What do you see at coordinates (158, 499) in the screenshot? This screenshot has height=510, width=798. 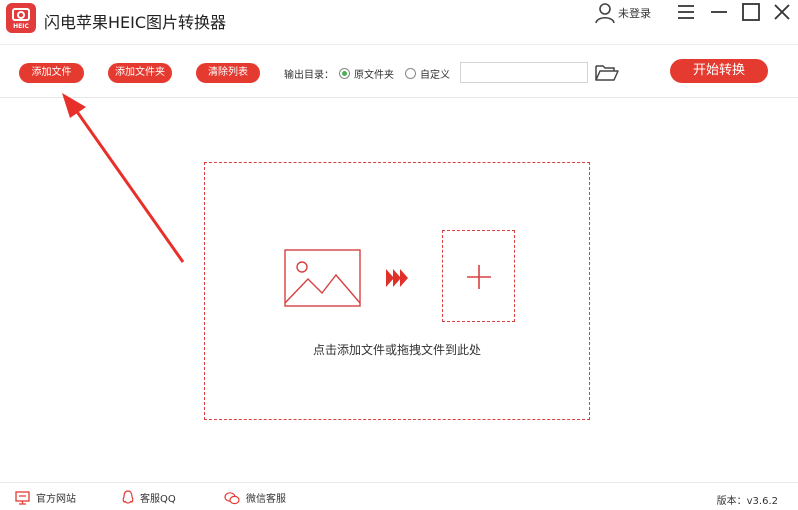 I see `qq-label: 客服QQ` at bounding box center [158, 499].